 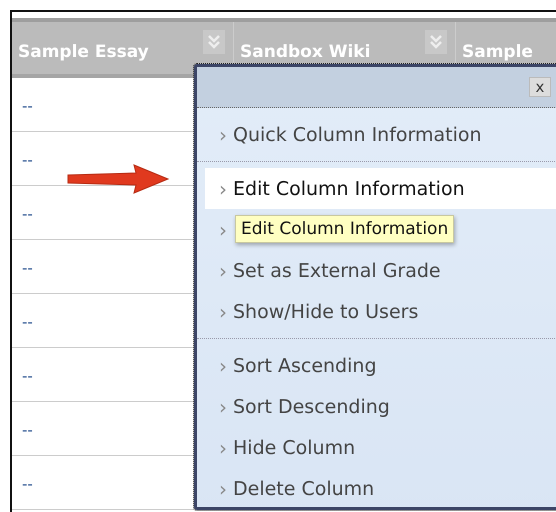 What do you see at coordinates (344, 229) in the screenshot?
I see `tooltip: Edit Column Information` at bounding box center [344, 229].